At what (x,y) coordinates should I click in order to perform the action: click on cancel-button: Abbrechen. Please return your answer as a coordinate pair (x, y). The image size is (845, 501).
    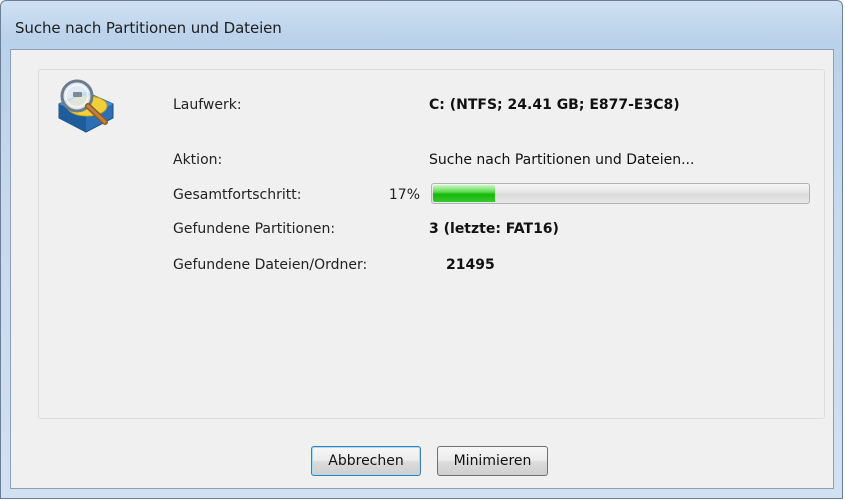
    Looking at the image, I should click on (366, 461).